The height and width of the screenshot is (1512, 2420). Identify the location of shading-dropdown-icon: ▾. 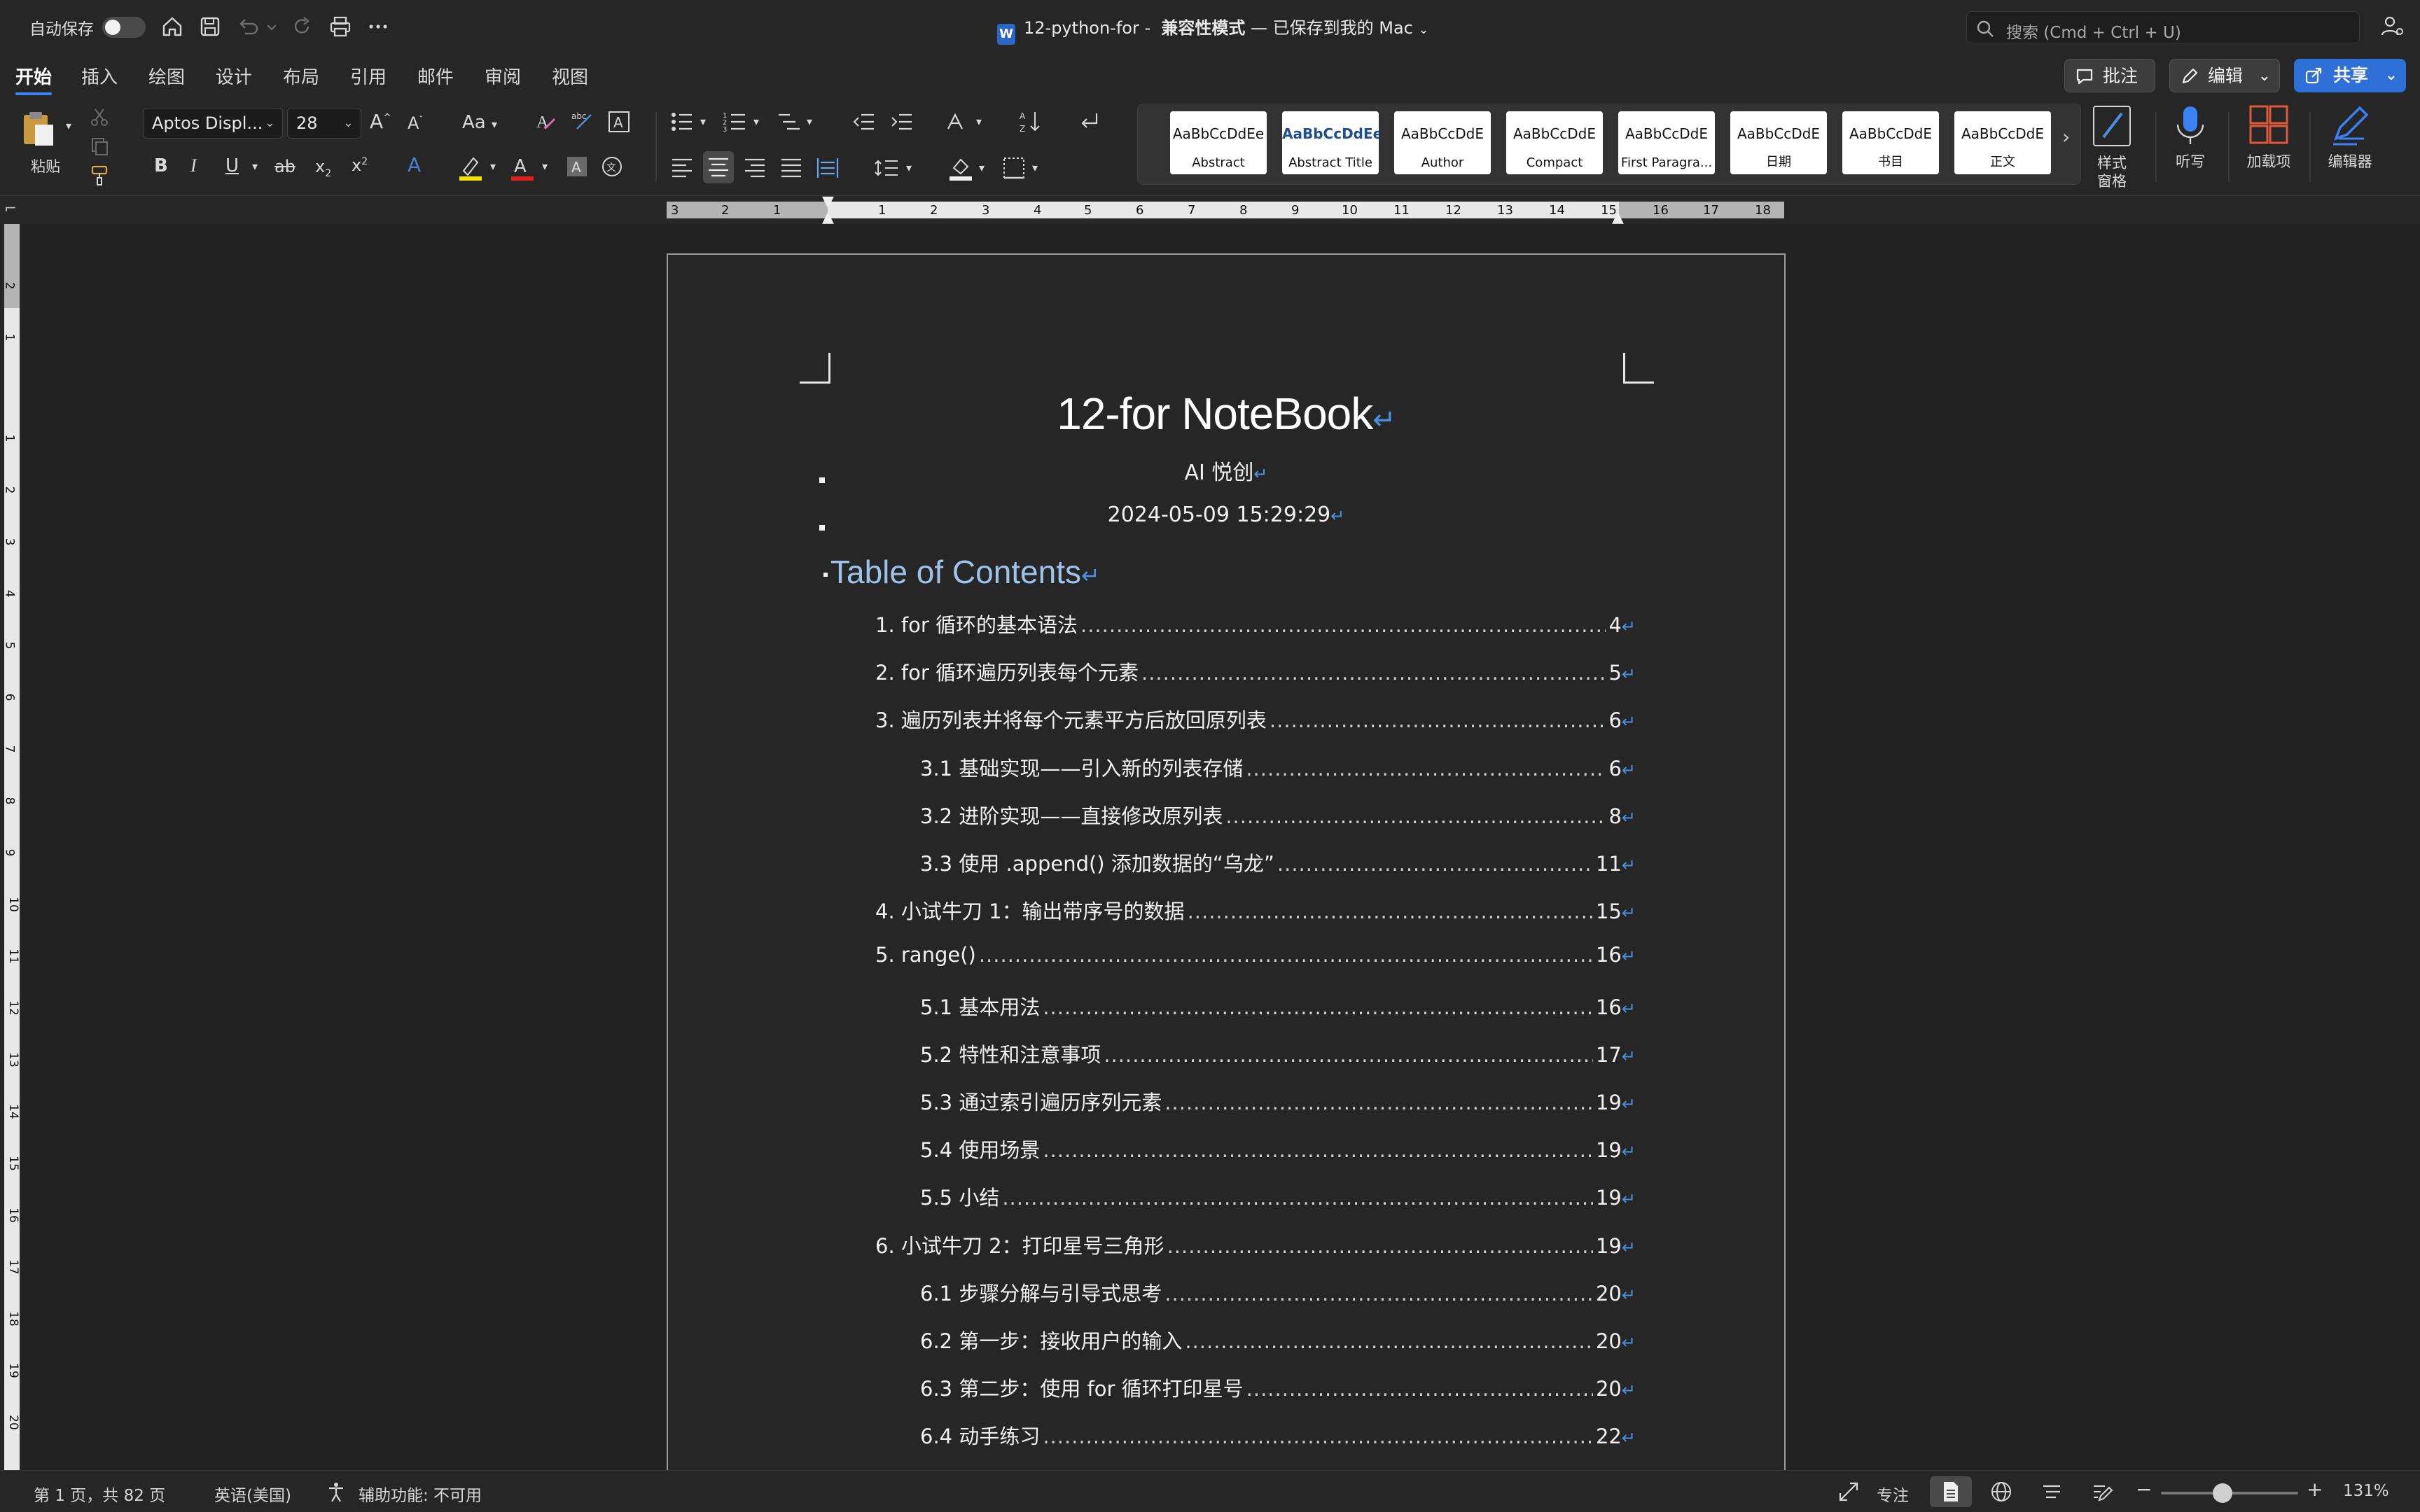
(982, 168).